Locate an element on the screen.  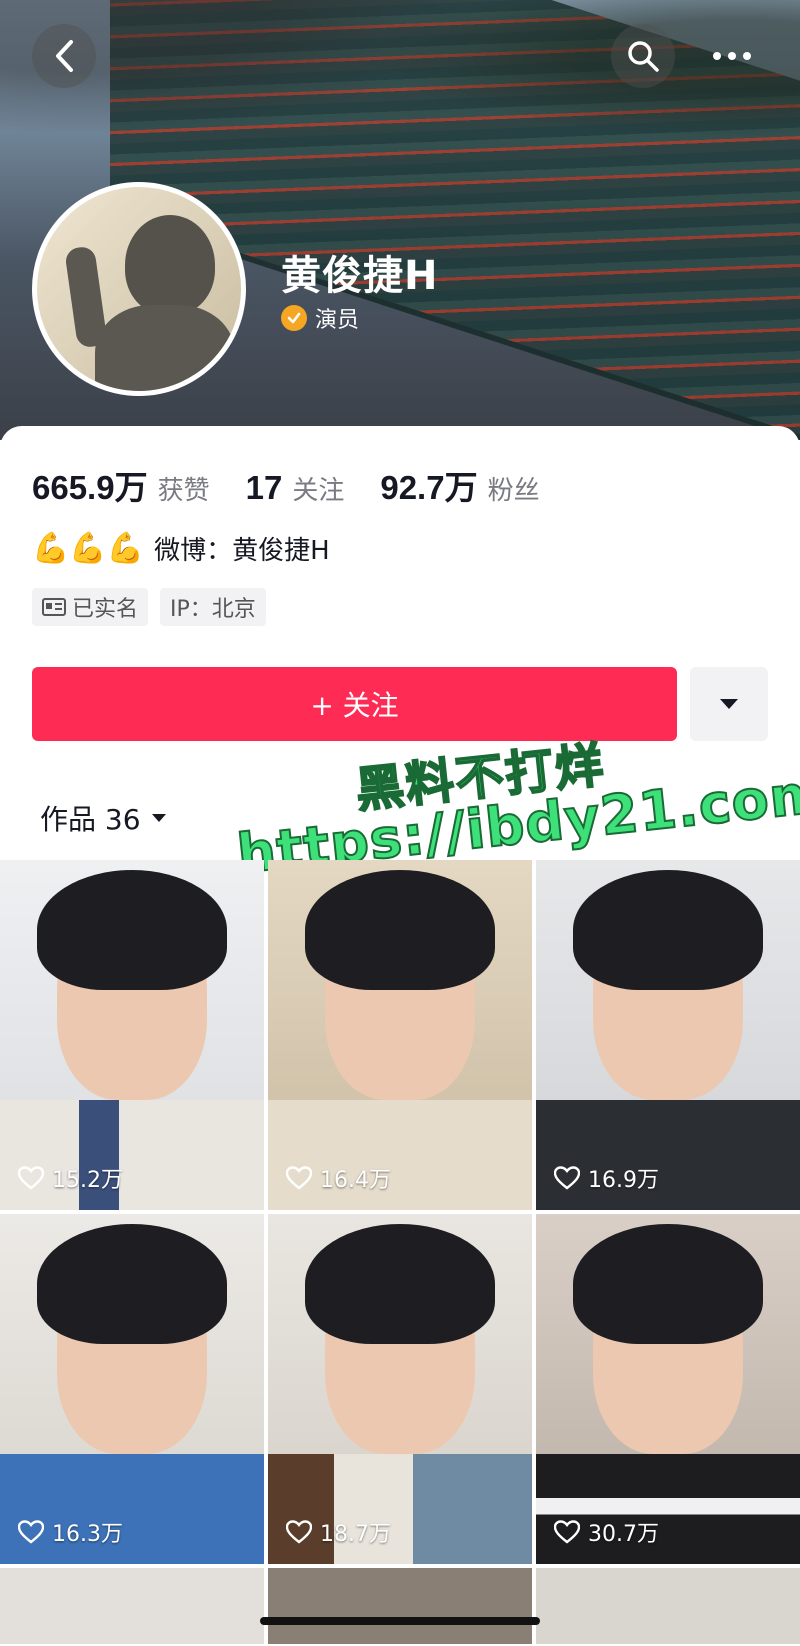
stat-likes-label: 获赞 is located at coordinates (183, 491).